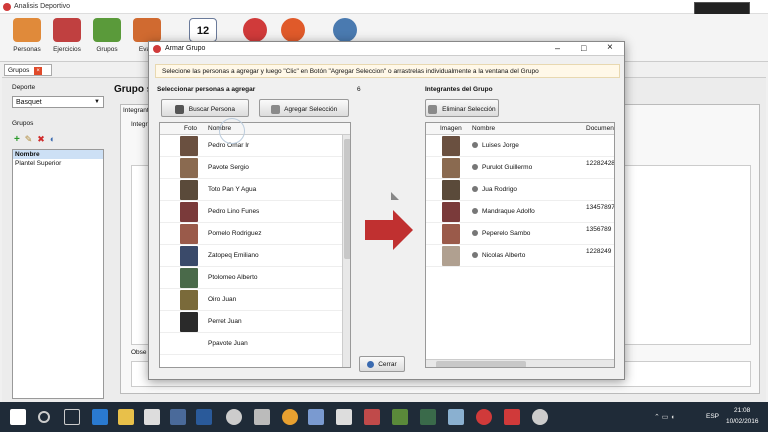  Describe the element at coordinates (58, 274) in the screenshot. I see `grupos-list: Nombre Plantel Superior` at that location.